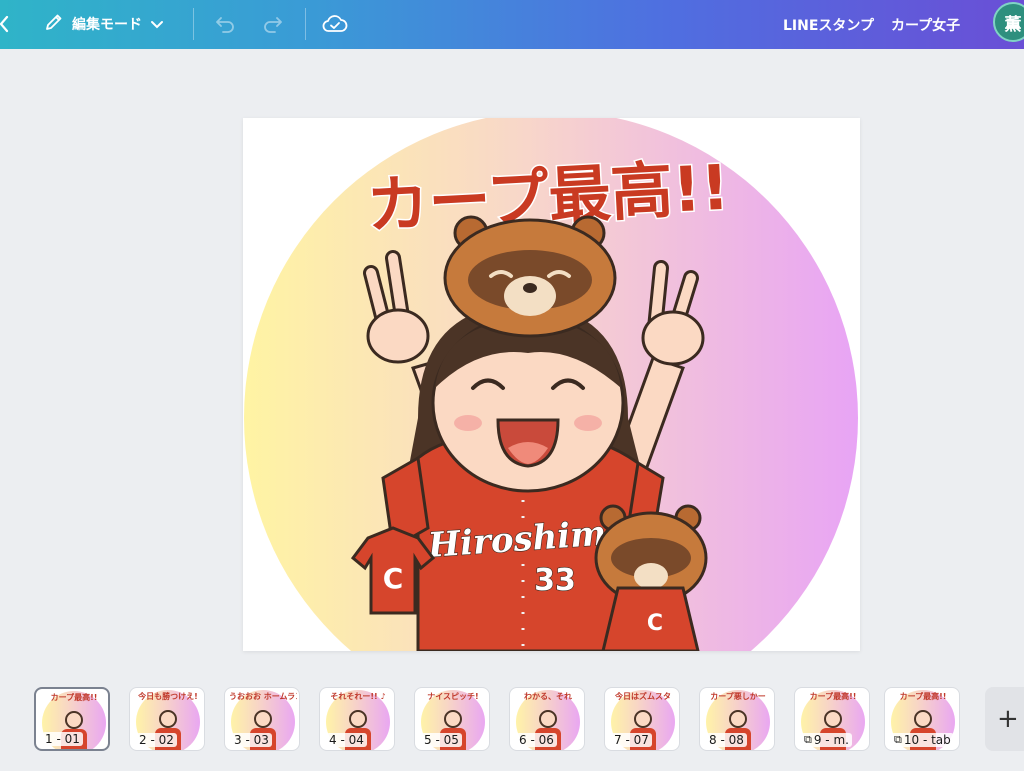  I want to click on edit-mode-label: 編集モード, so click(107, 25).